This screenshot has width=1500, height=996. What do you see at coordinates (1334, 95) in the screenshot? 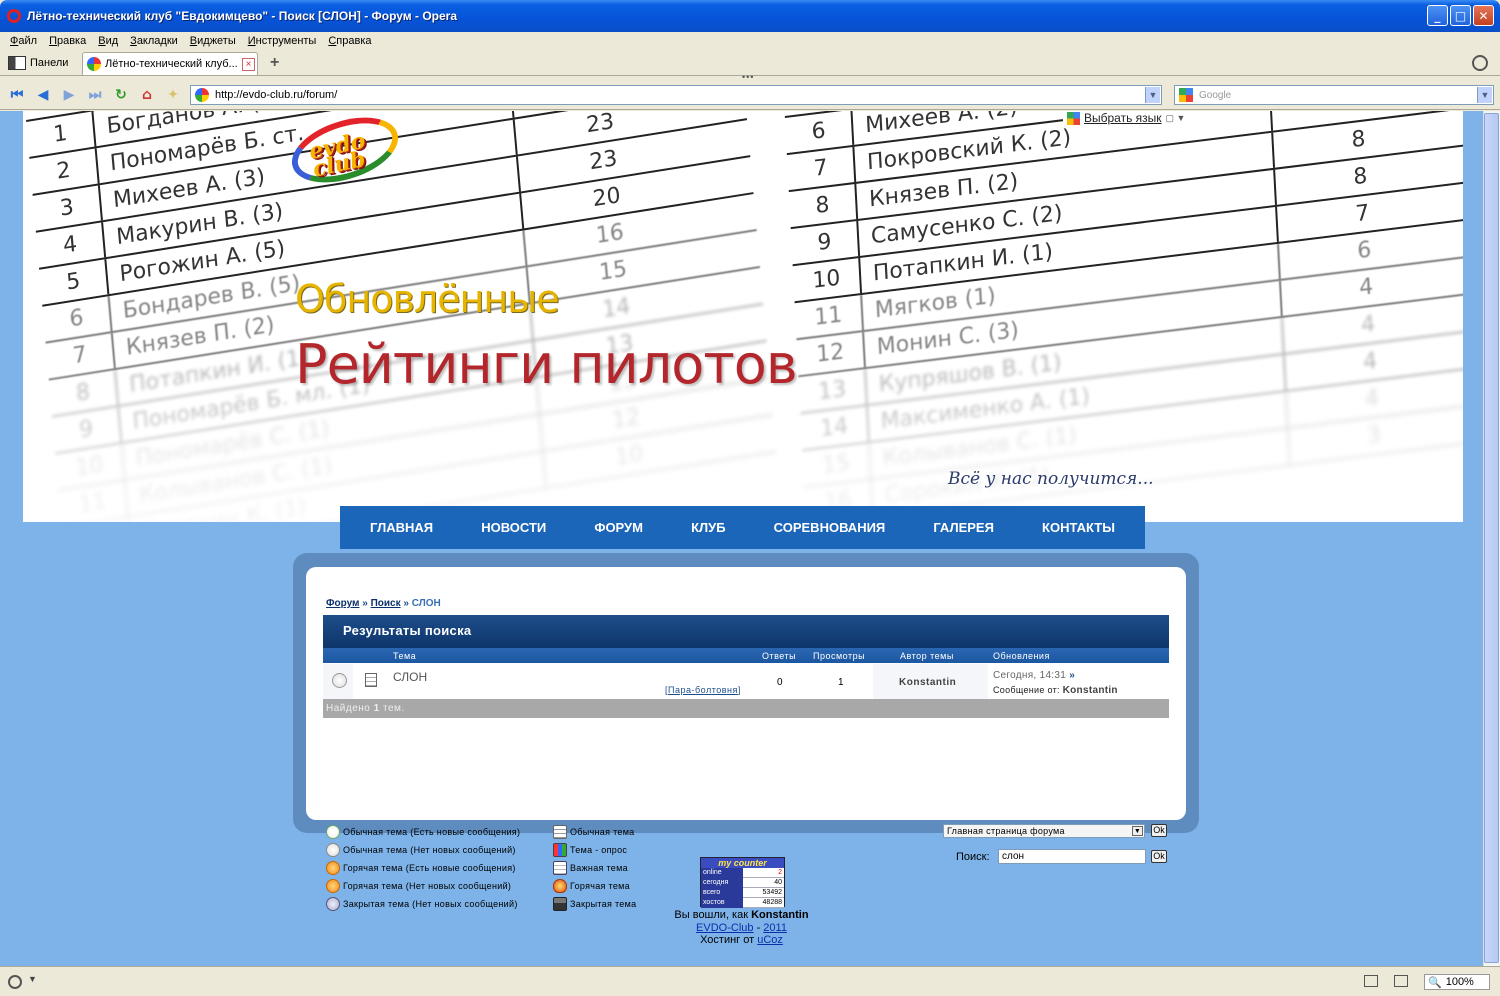
I see `search-field: Google ▼` at bounding box center [1334, 95].